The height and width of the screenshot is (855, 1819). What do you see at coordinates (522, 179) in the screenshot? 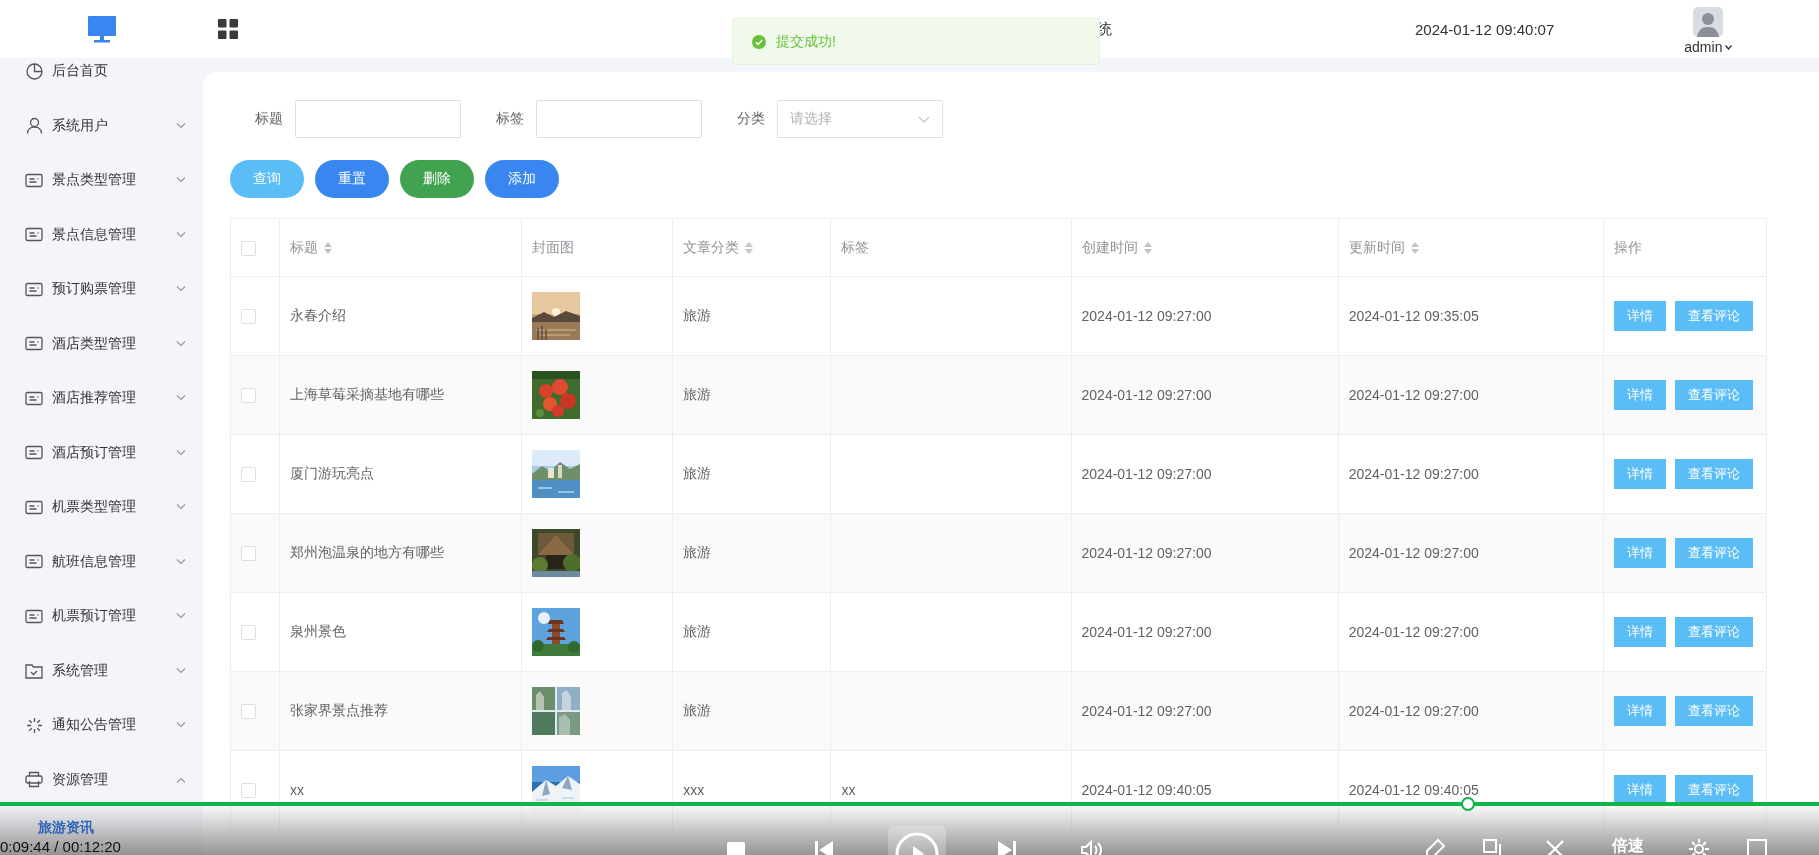
I see `action-button: 添加` at bounding box center [522, 179].